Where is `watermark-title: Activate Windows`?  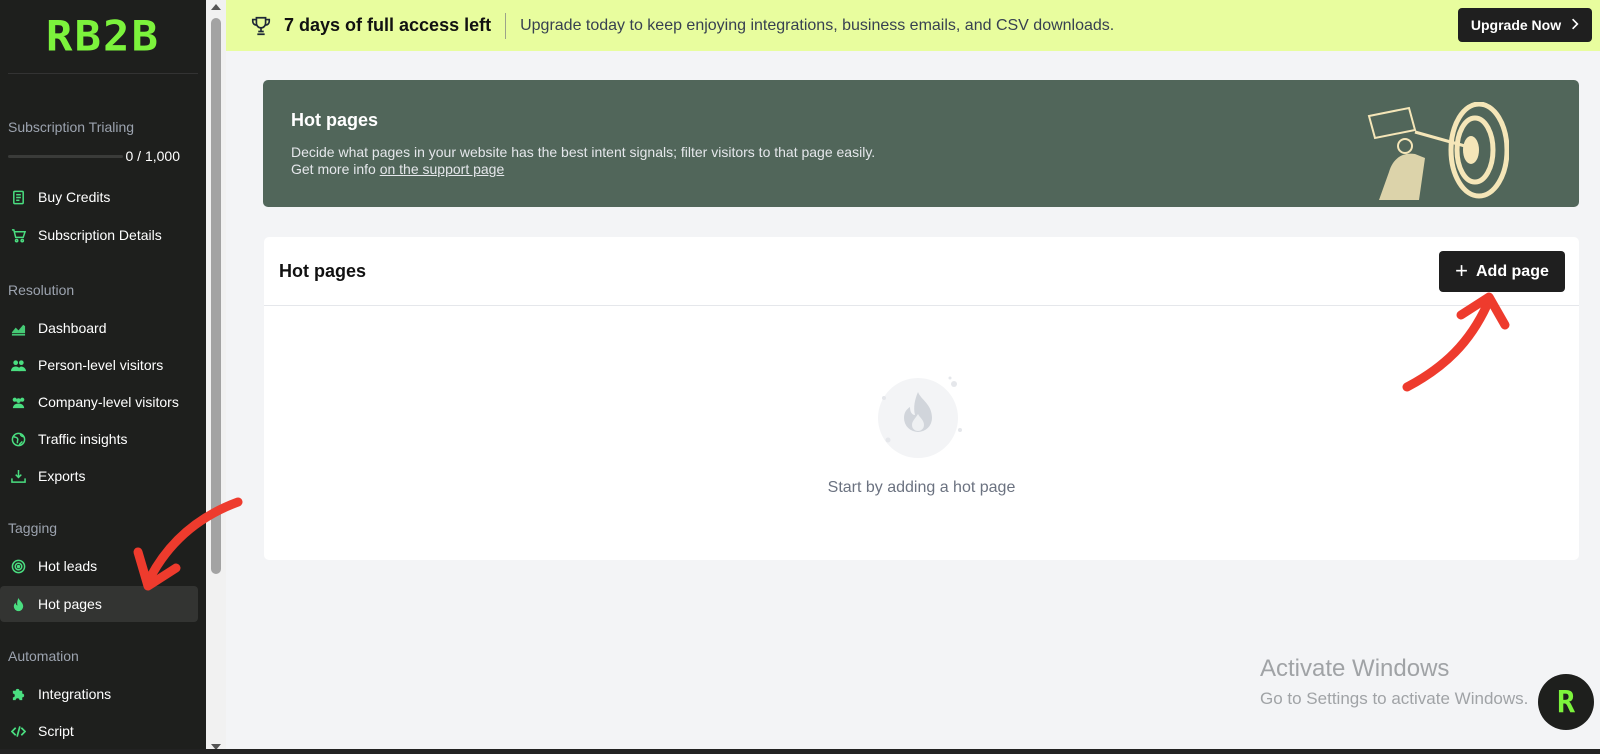
watermark-title: Activate Windows is located at coordinates (1355, 668).